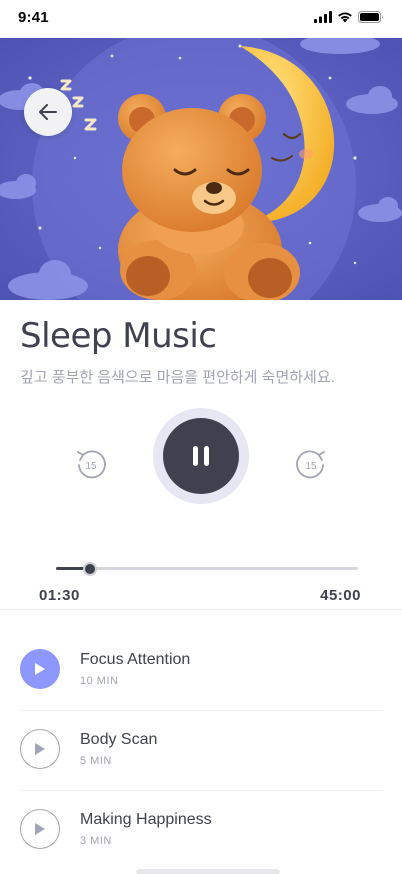 The width and height of the screenshot is (402, 874). I want to click on arrow-left-icon, so click(48, 112).